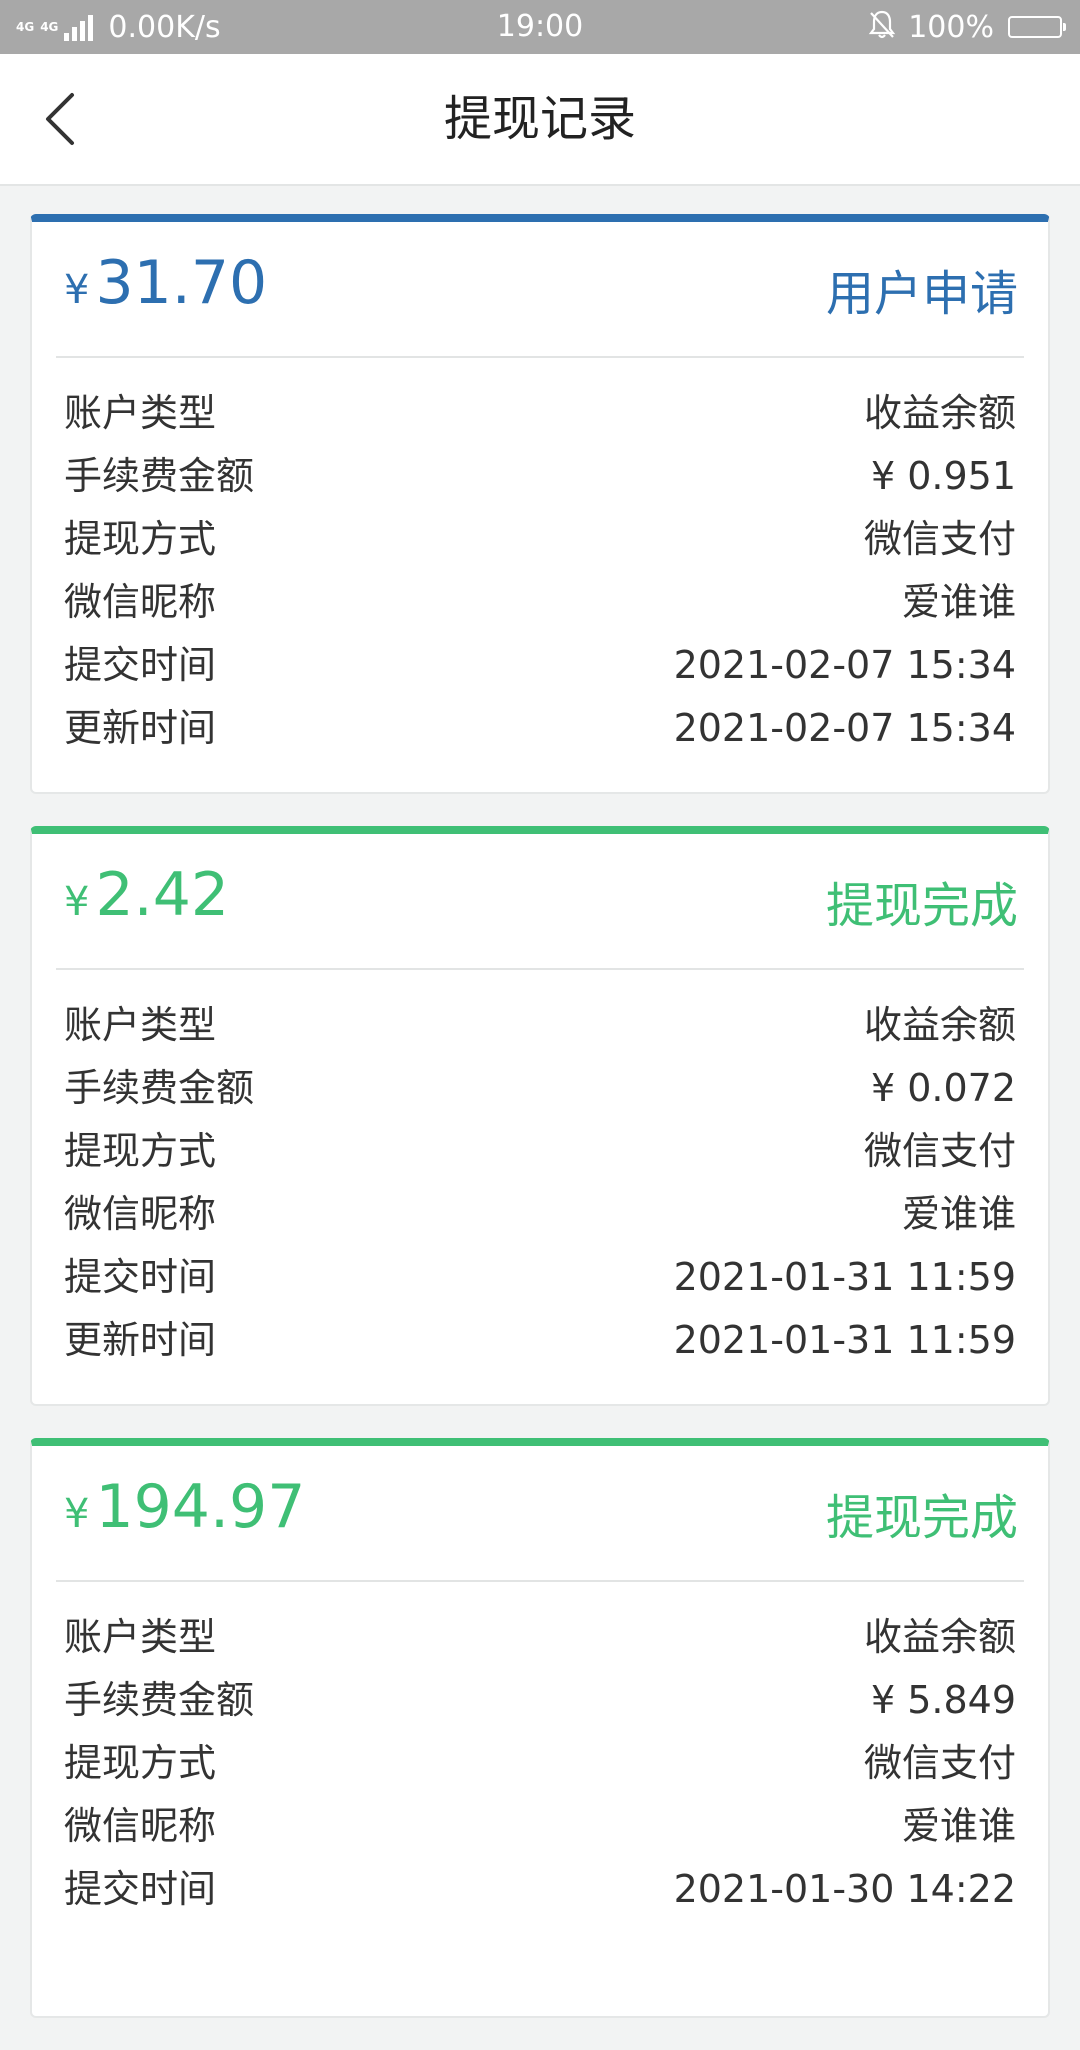 This screenshot has width=1080, height=2050. What do you see at coordinates (844, 1889) in the screenshot?
I see `detail-value: 2021-01-30 14:22` at bounding box center [844, 1889].